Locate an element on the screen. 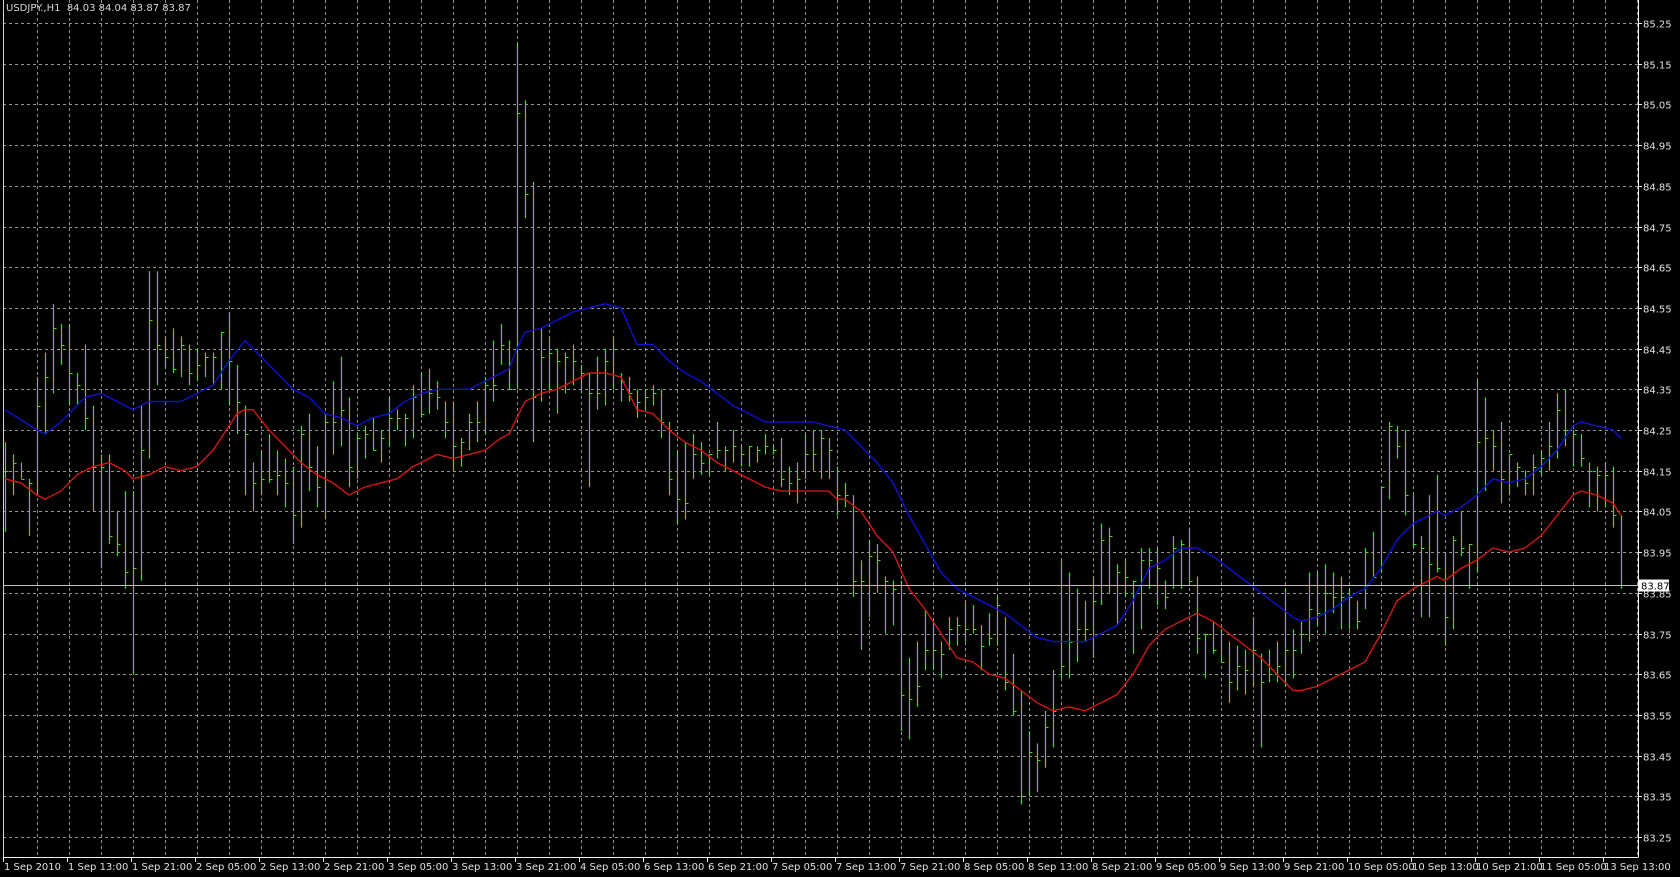 The height and width of the screenshot is (877, 1680). x-tick-label: 2 Sep 21:00 is located at coordinates (354, 867).